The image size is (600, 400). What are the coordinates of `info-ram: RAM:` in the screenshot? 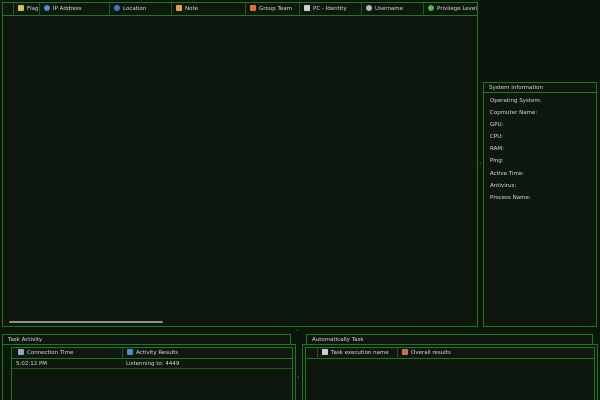 It's located at (497, 149).